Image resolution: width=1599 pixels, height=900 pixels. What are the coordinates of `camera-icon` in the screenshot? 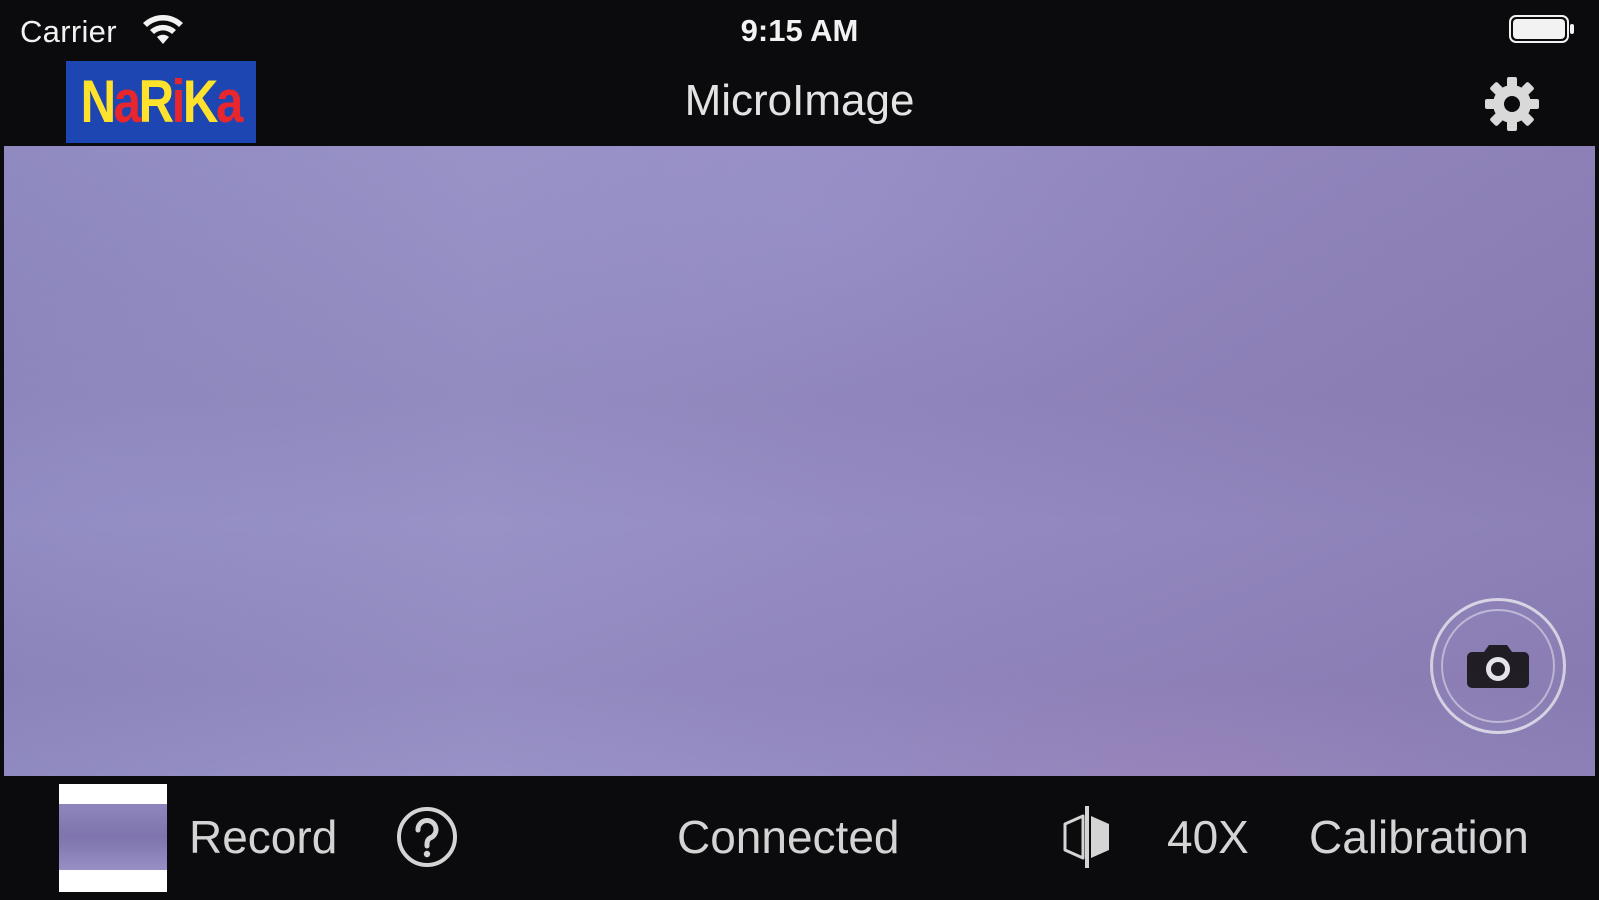 It's located at (1498, 666).